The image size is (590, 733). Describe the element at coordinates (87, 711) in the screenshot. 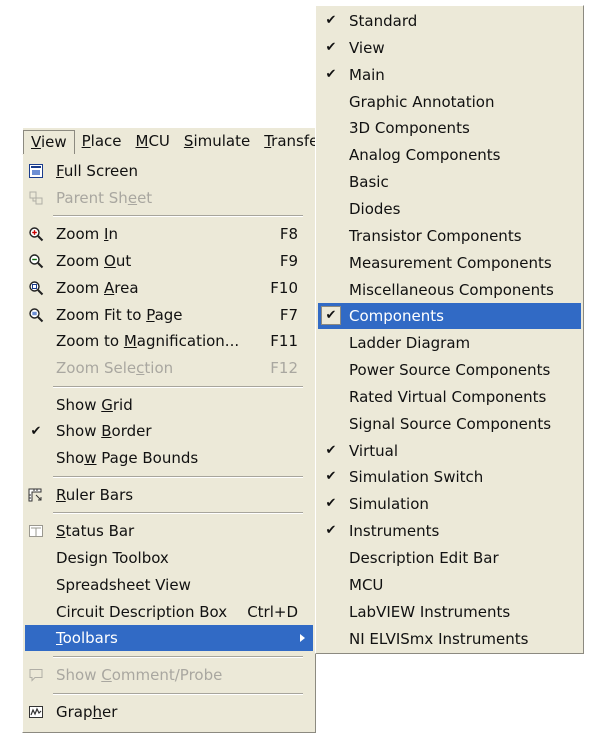

I see `menu-item-label: Grapher` at that location.